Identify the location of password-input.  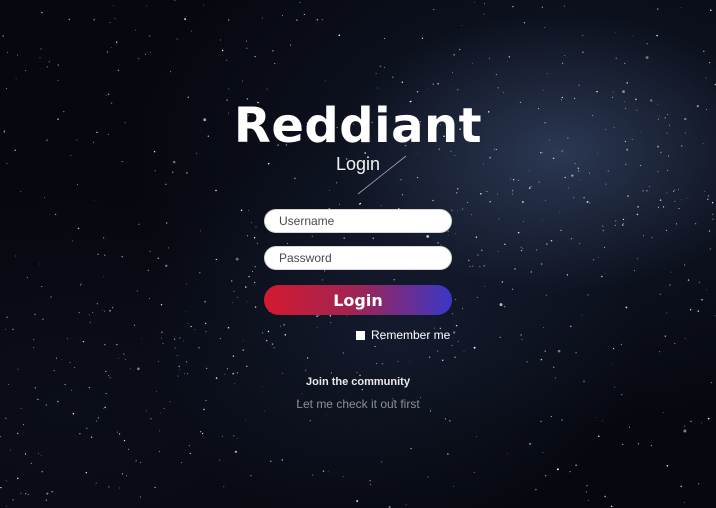
(358, 258).